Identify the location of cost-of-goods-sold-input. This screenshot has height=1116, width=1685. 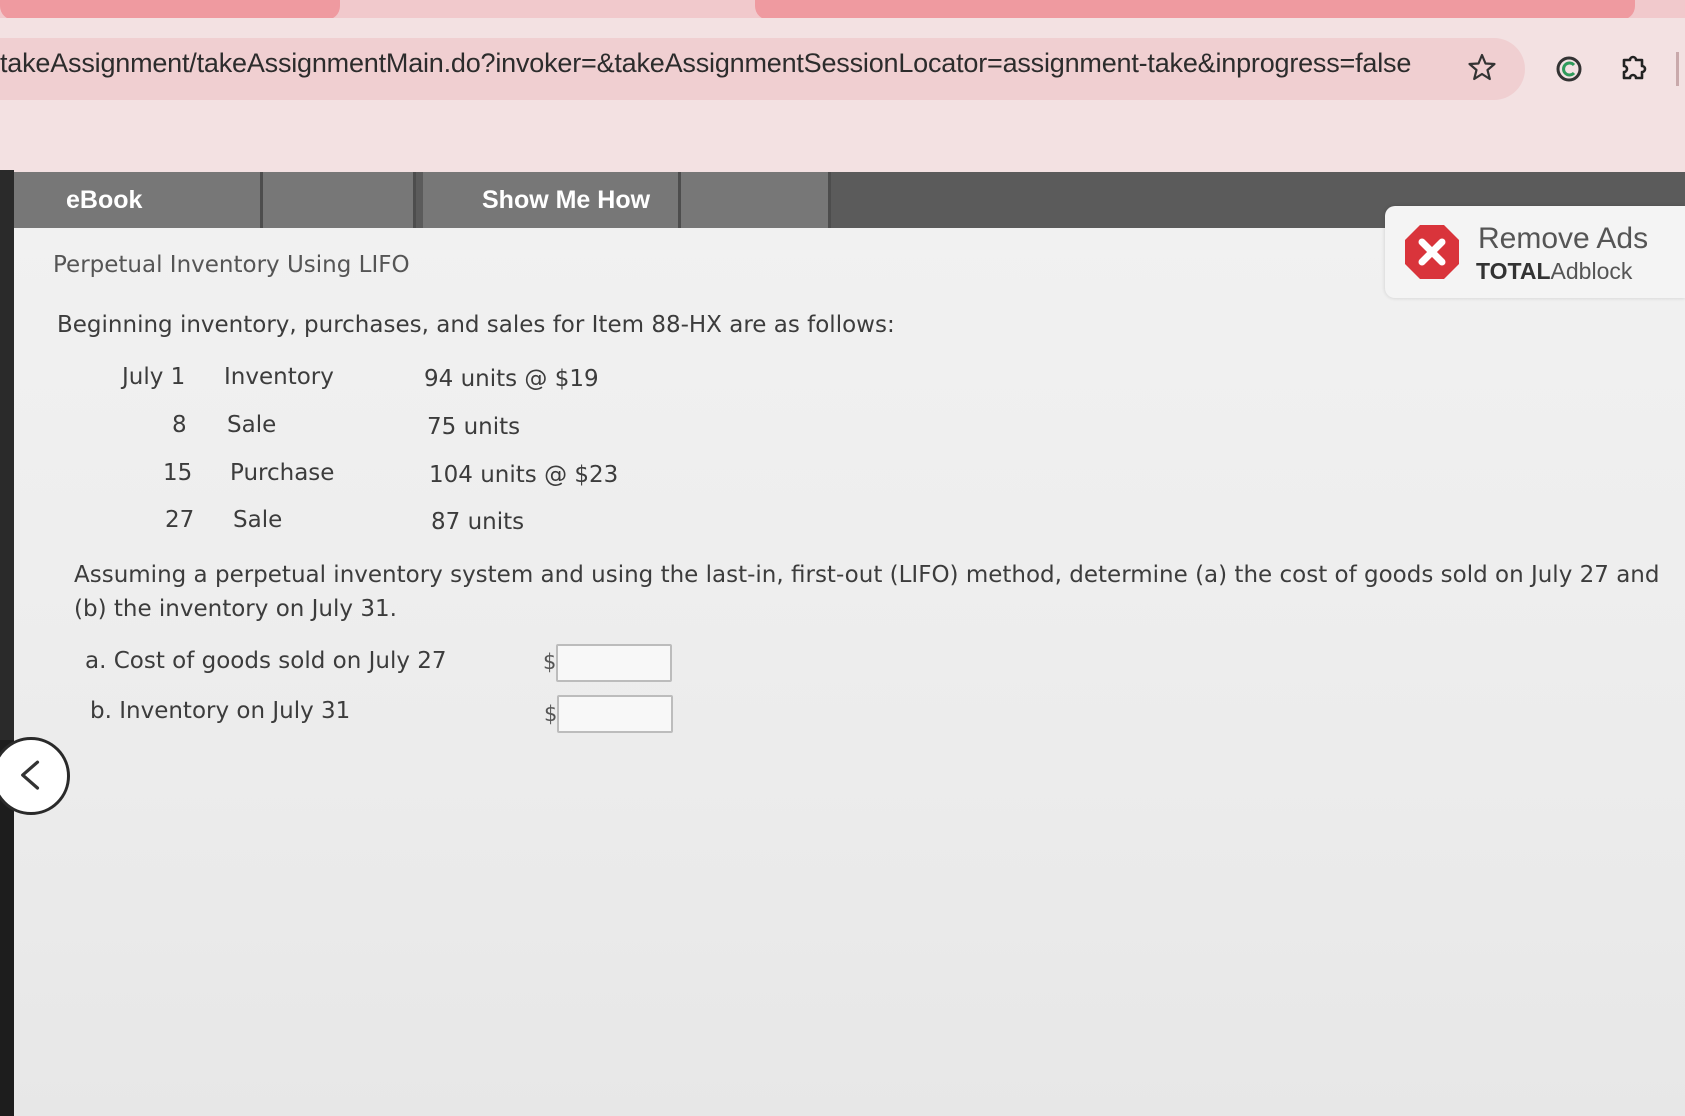
(614, 663).